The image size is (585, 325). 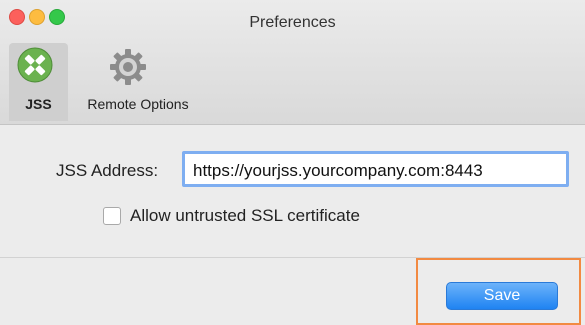 What do you see at coordinates (375, 169) in the screenshot?
I see `jss-address-input: https://yourjss.yourcompany.com:8443` at bounding box center [375, 169].